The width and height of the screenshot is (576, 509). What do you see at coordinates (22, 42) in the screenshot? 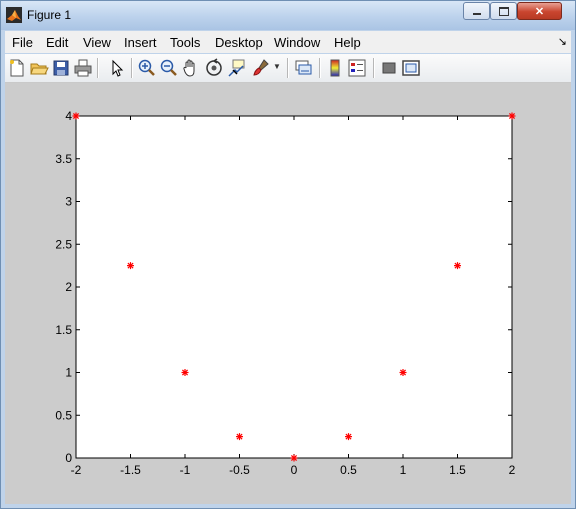
I see `menu-file: File` at bounding box center [22, 42].